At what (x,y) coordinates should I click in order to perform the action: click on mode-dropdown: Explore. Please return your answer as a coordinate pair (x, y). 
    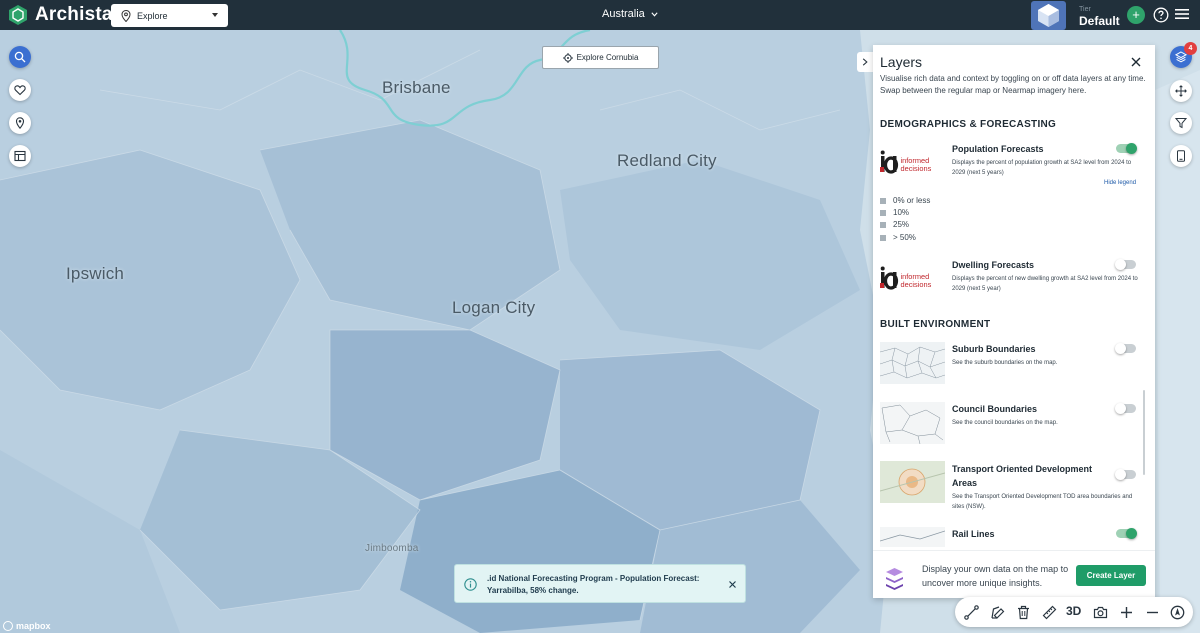
    Looking at the image, I should click on (169, 15).